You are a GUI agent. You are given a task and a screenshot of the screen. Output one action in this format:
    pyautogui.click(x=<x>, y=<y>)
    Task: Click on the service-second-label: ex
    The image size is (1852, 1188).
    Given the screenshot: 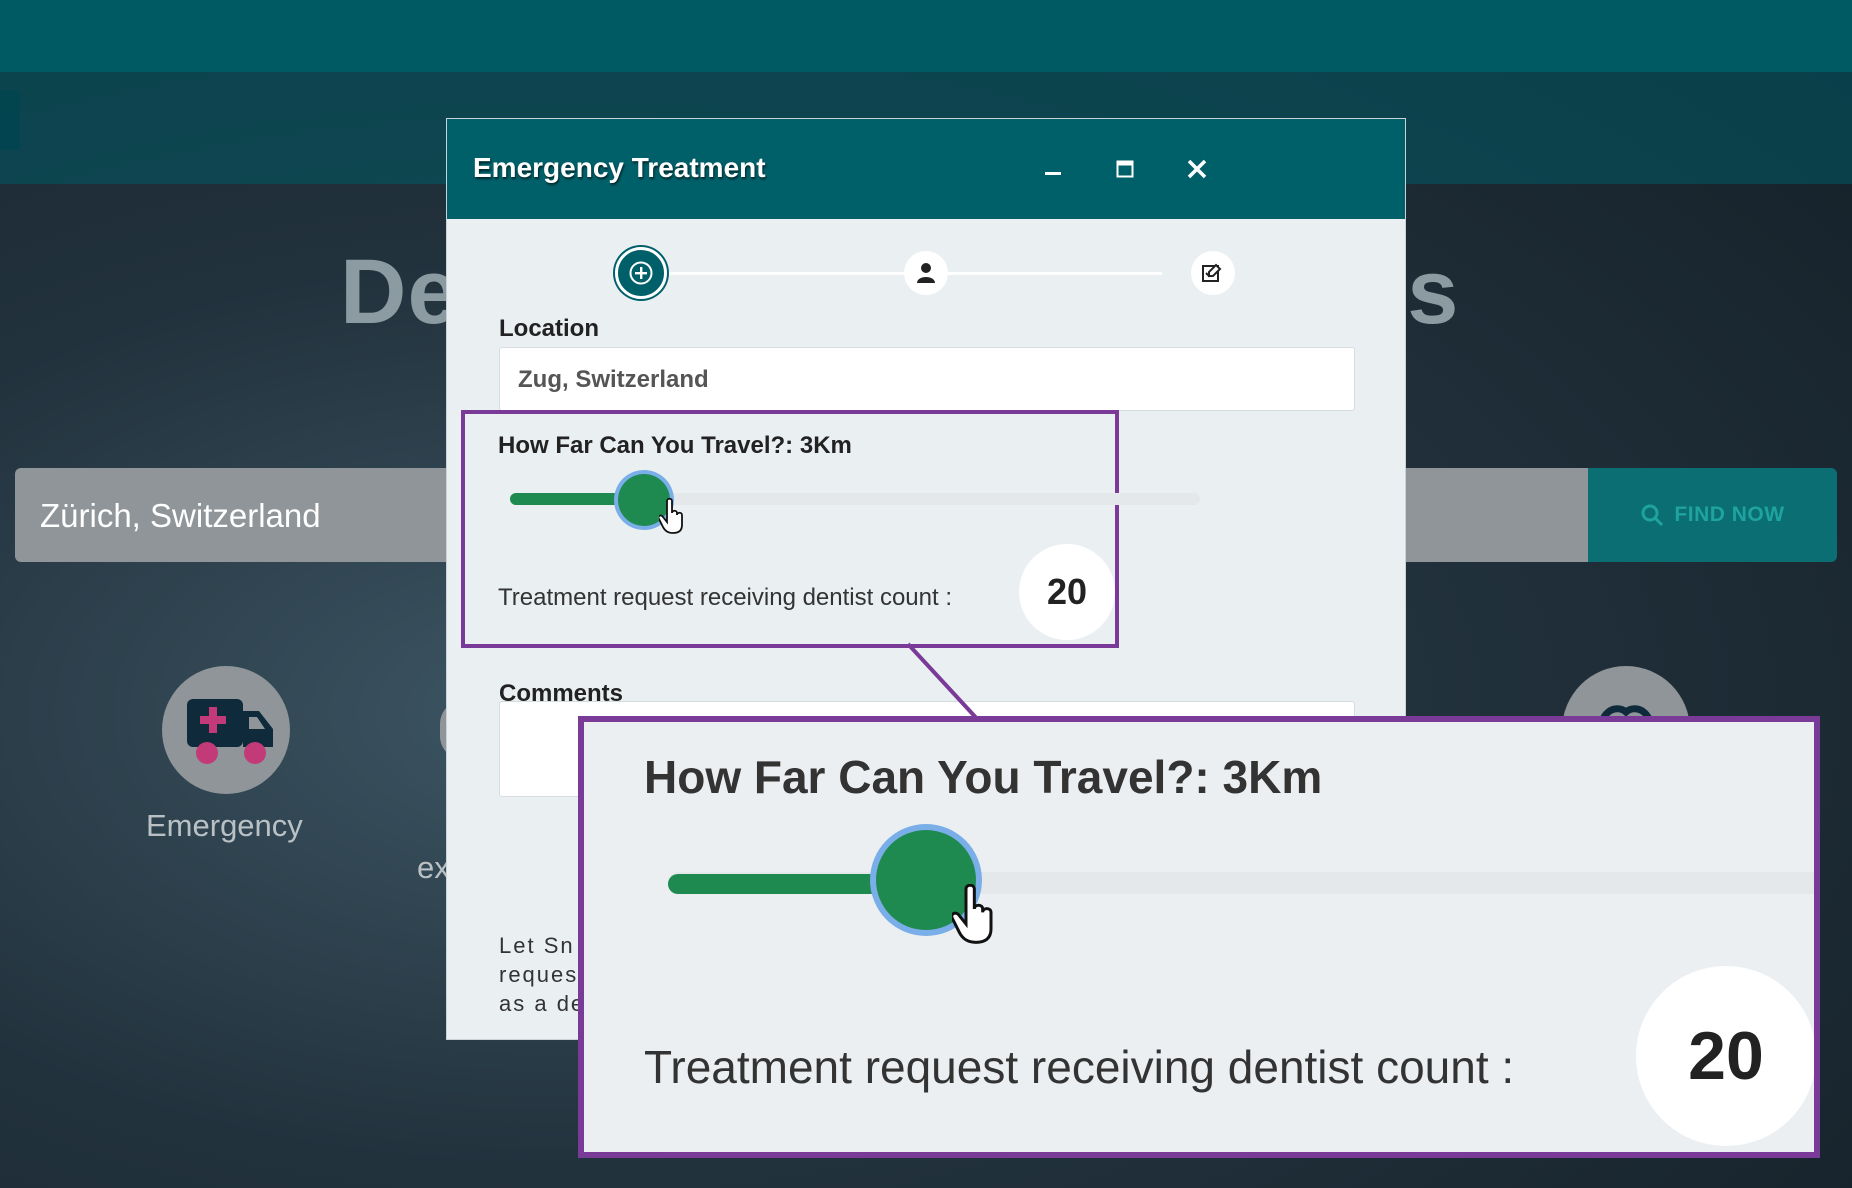 What is the action you would take?
    pyautogui.click(x=433, y=867)
    